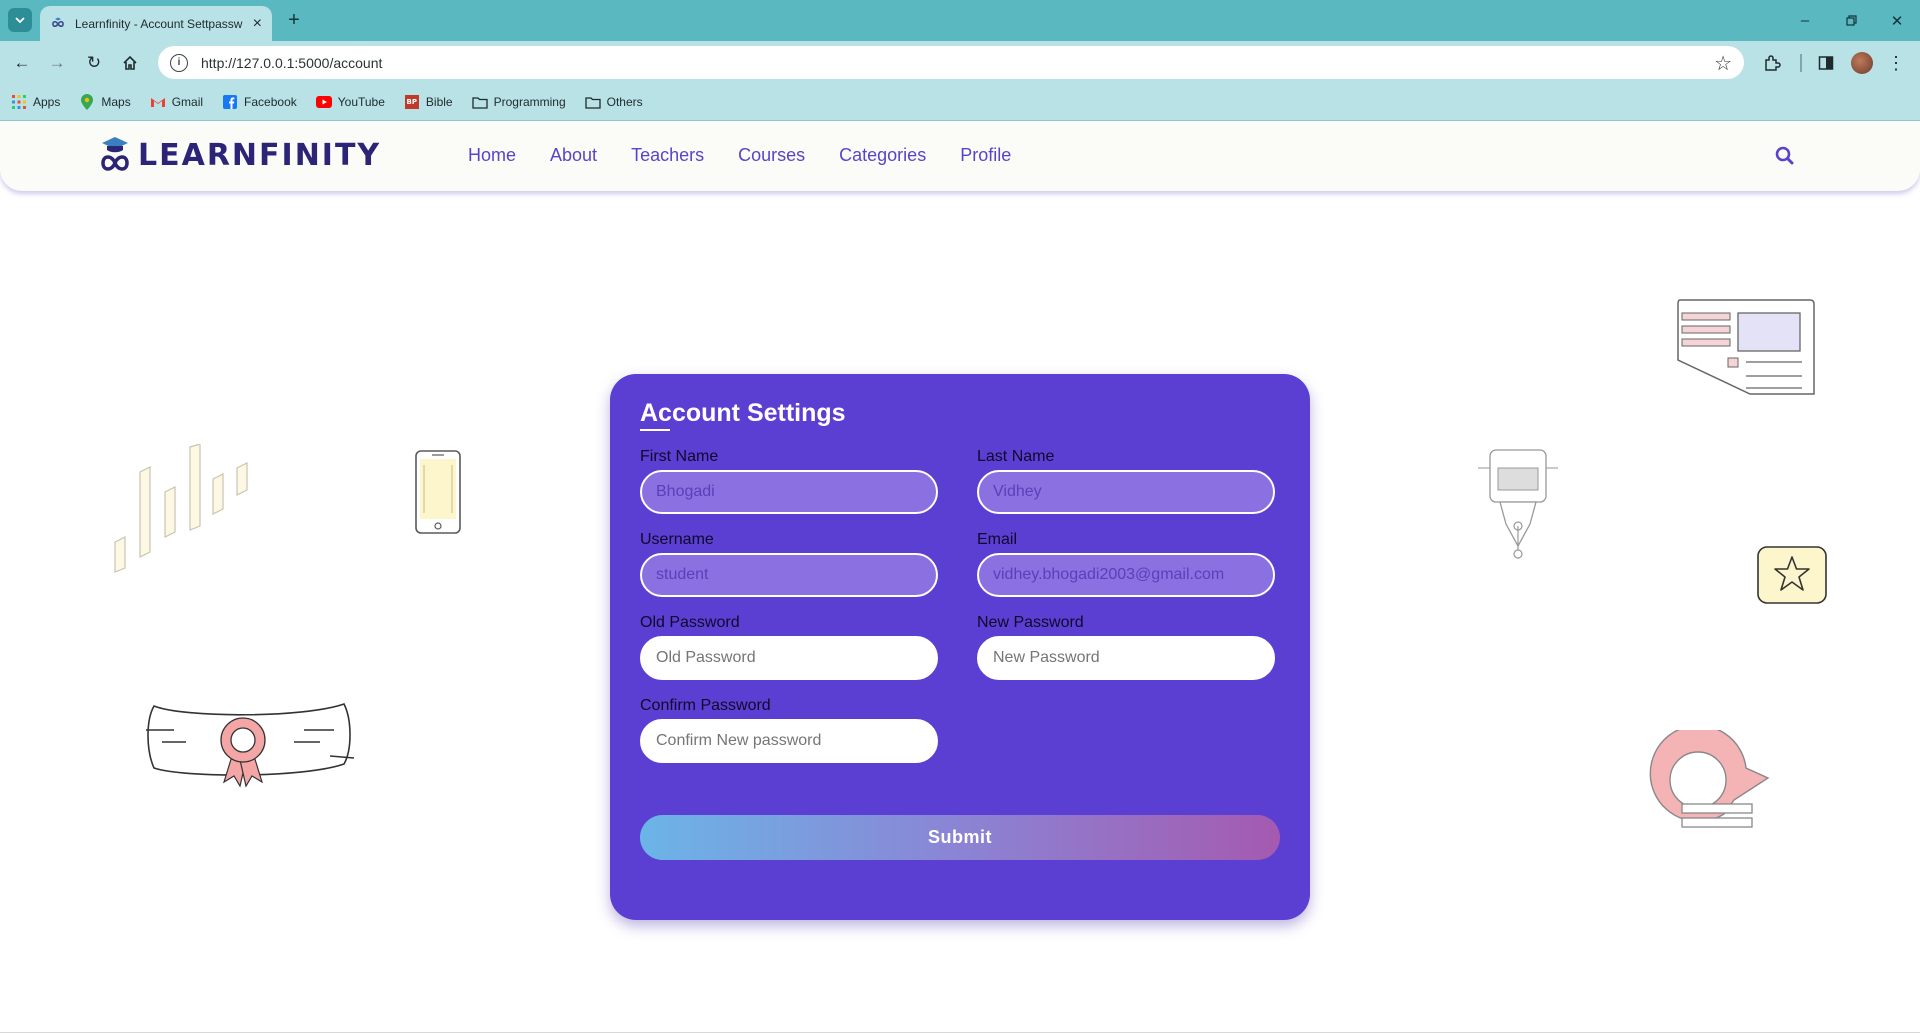 Image resolution: width=1920 pixels, height=1033 pixels. What do you see at coordinates (179, 62) in the screenshot?
I see `site-info-icon: i` at bounding box center [179, 62].